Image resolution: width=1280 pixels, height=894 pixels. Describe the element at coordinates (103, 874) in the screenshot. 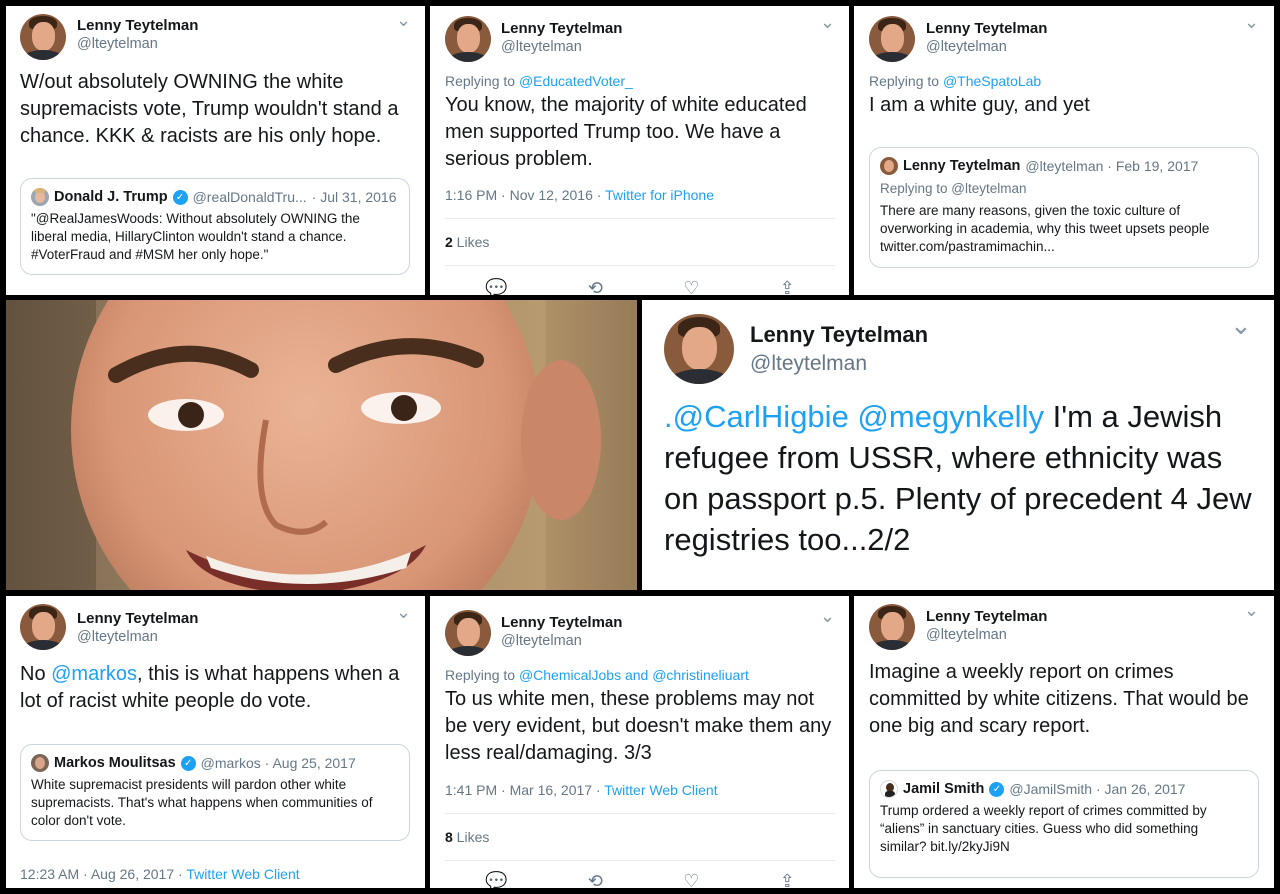

I see `tweet-time: 12:23 AM · Aug 26, 2017 ·` at that location.